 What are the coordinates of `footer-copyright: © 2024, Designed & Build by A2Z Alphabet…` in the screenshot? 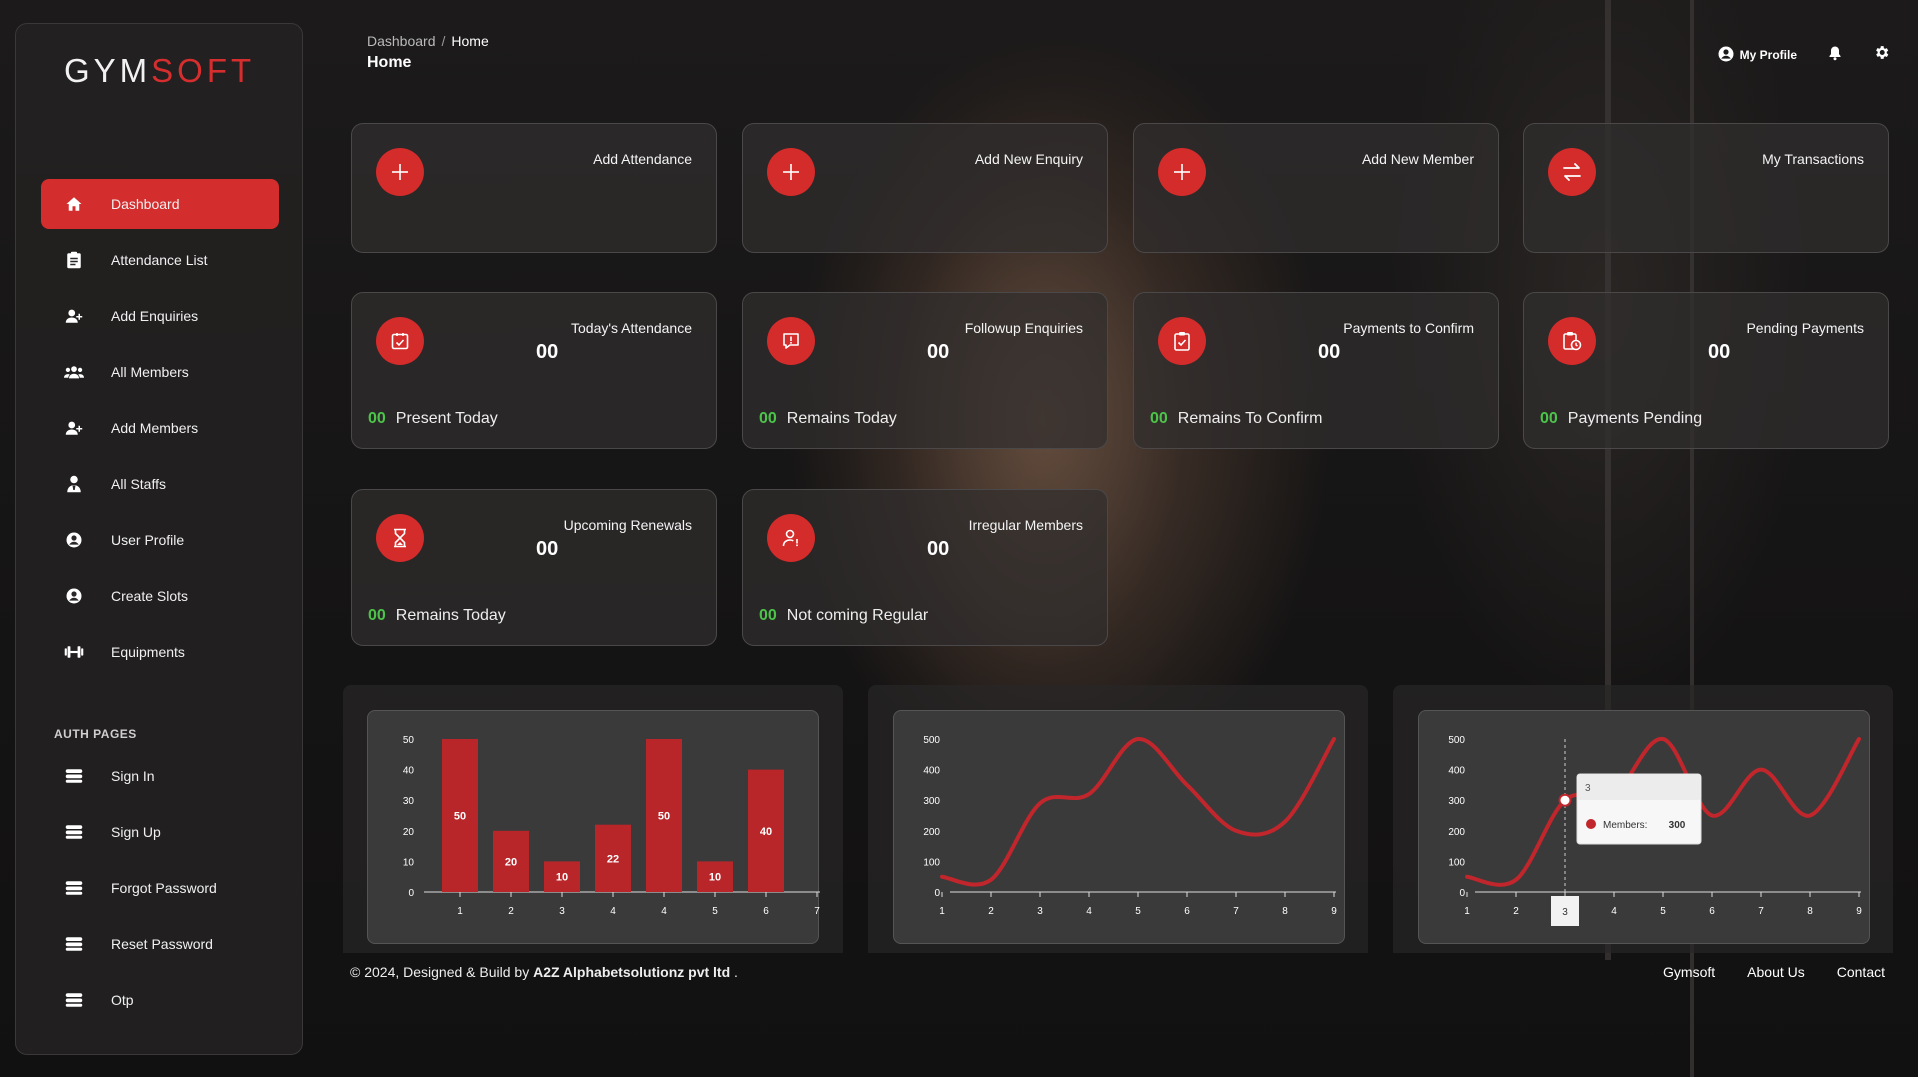 It's located at (544, 972).